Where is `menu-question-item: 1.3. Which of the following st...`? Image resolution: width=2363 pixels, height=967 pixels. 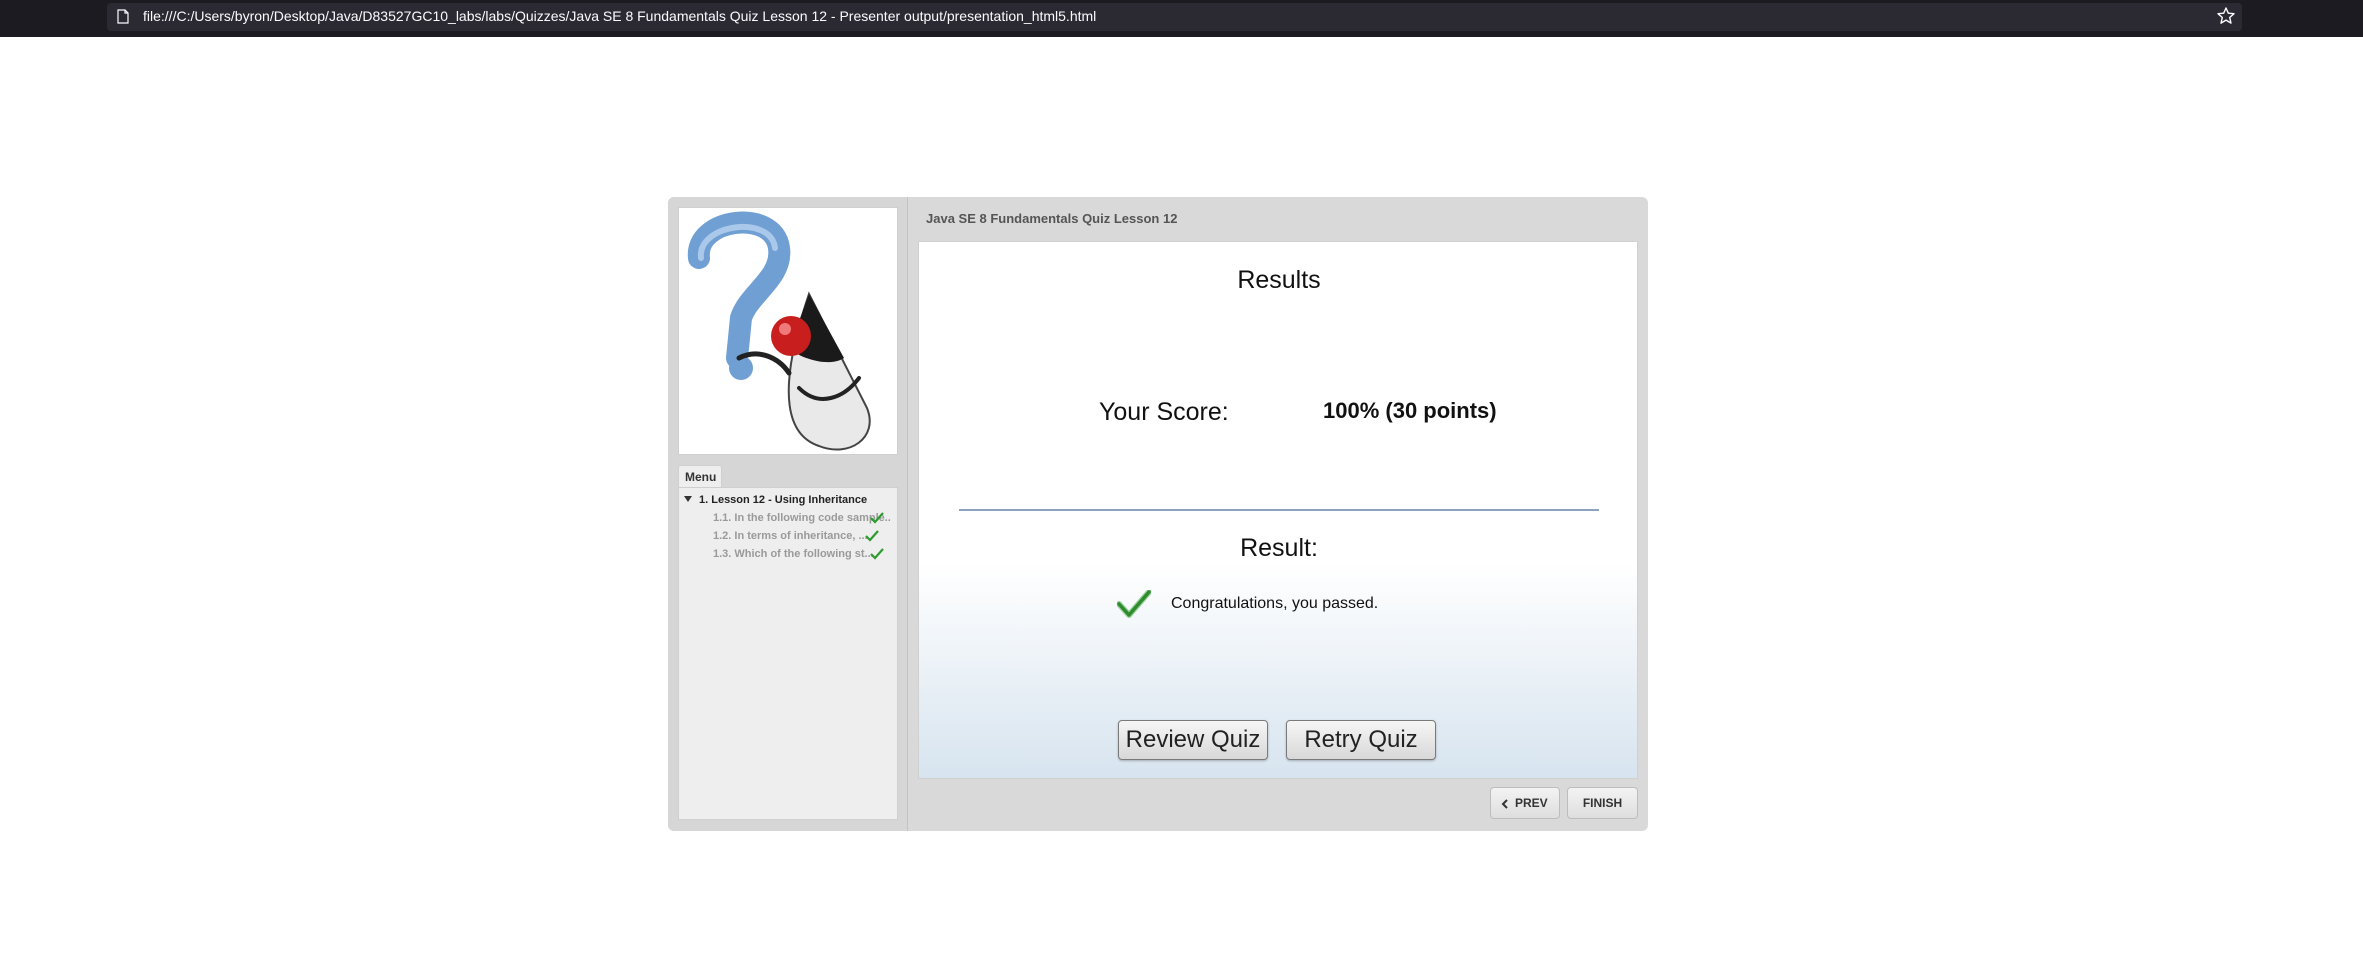
menu-question-item: 1.3. Which of the following st... is located at coordinates (802, 554).